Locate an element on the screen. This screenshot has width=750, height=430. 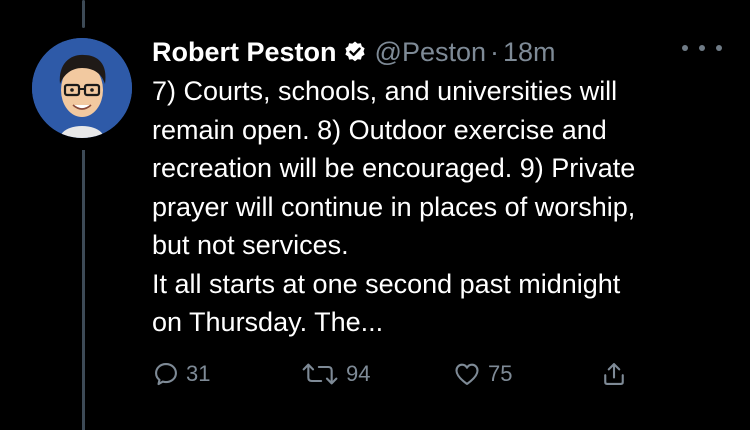
thread-connector-bottom is located at coordinates (83, 290).